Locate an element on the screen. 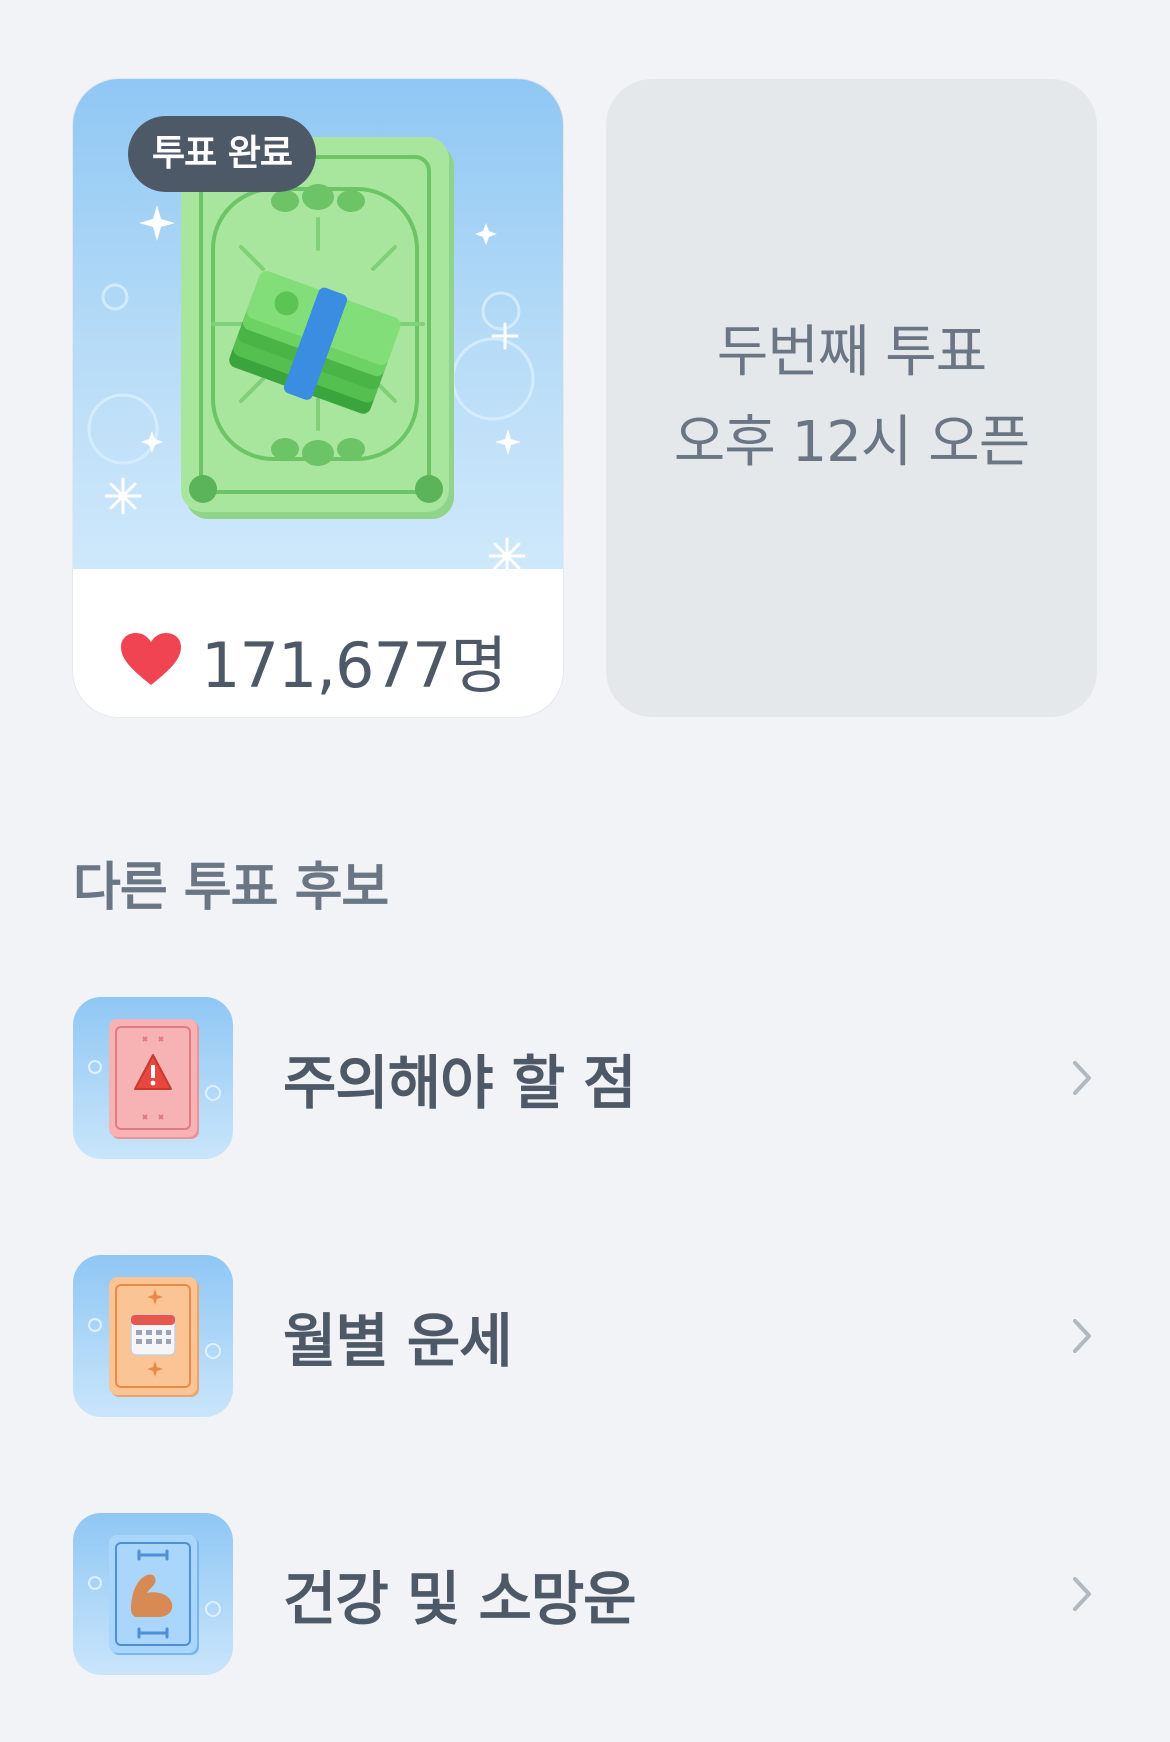  vote-count: 171,677명 is located at coordinates (314, 660).